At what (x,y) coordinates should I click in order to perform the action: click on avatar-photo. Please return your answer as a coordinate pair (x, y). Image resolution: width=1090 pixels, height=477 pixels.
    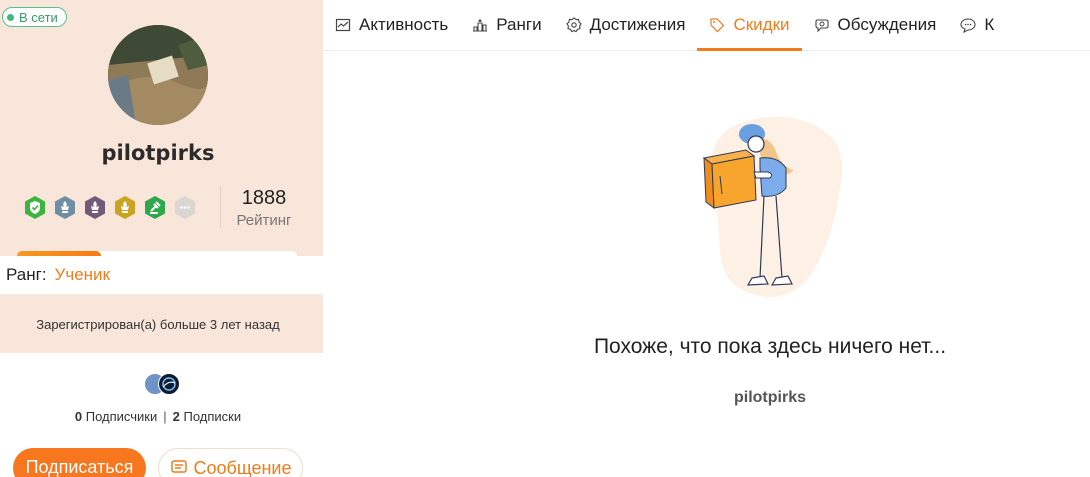
    Looking at the image, I should click on (158, 75).